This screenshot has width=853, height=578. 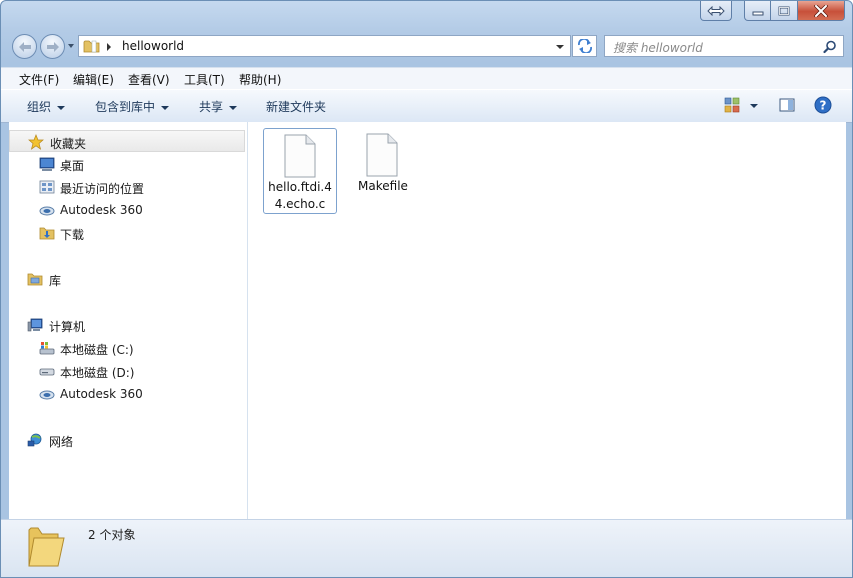 I want to click on address-path: helloworld, so click(x=153, y=46).